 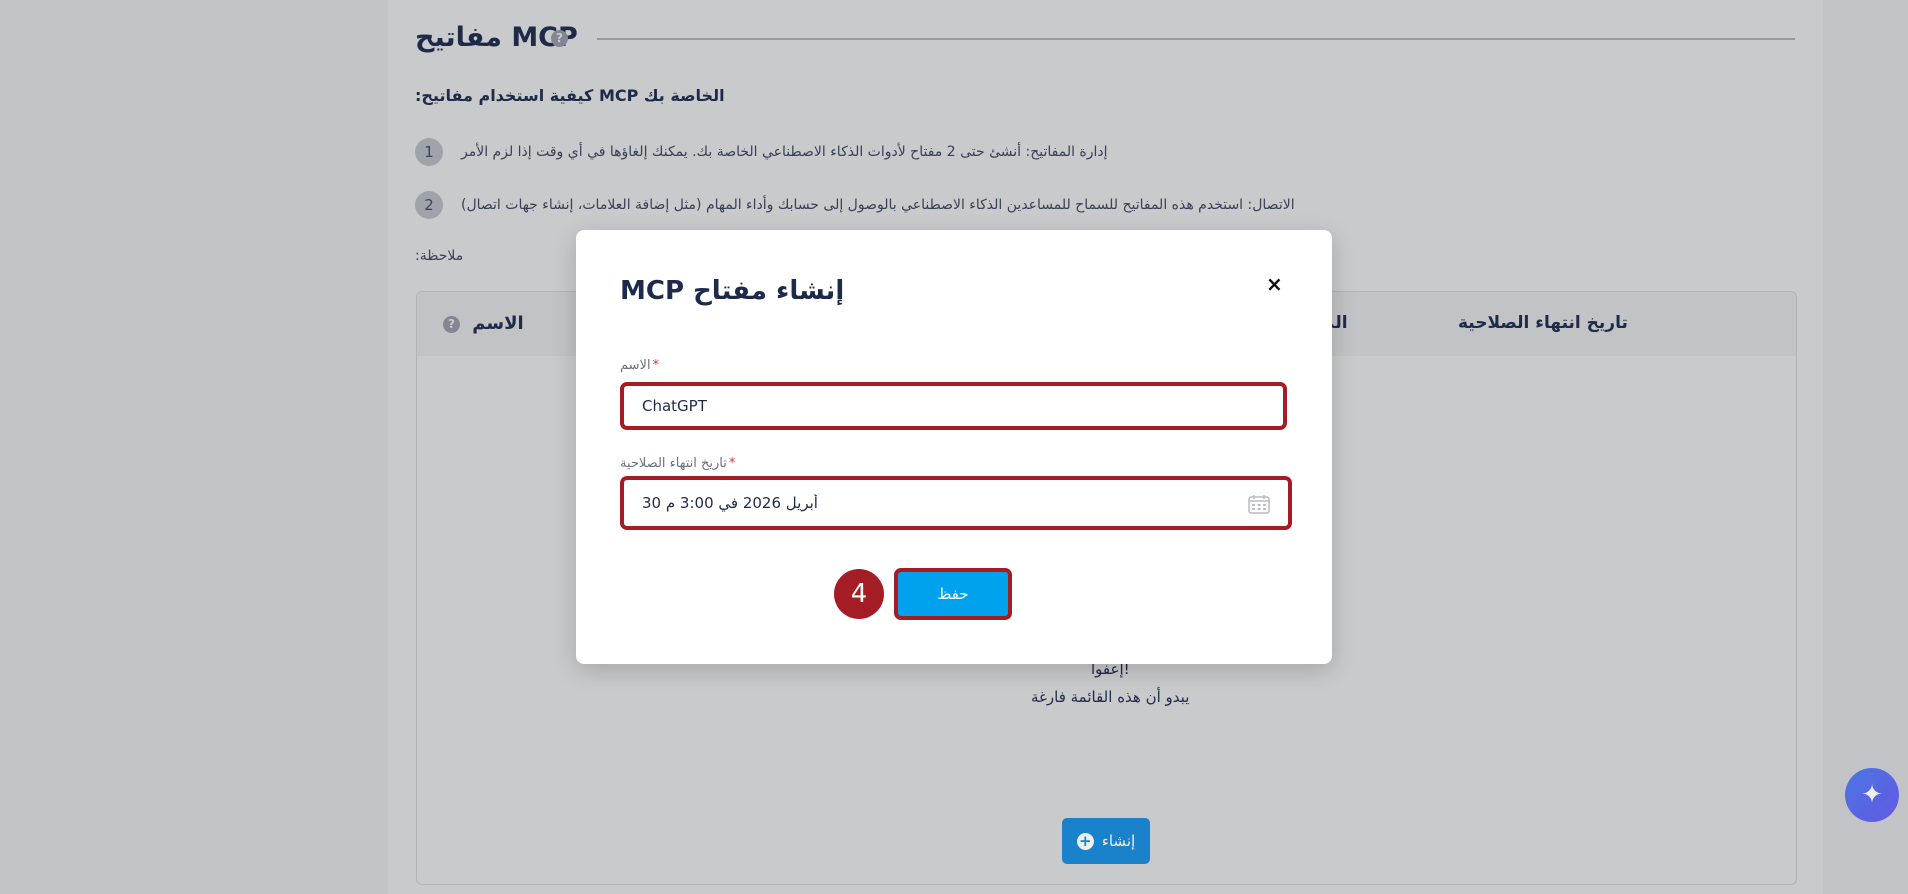 I want to click on expiry-date-input, so click(x=956, y=503).